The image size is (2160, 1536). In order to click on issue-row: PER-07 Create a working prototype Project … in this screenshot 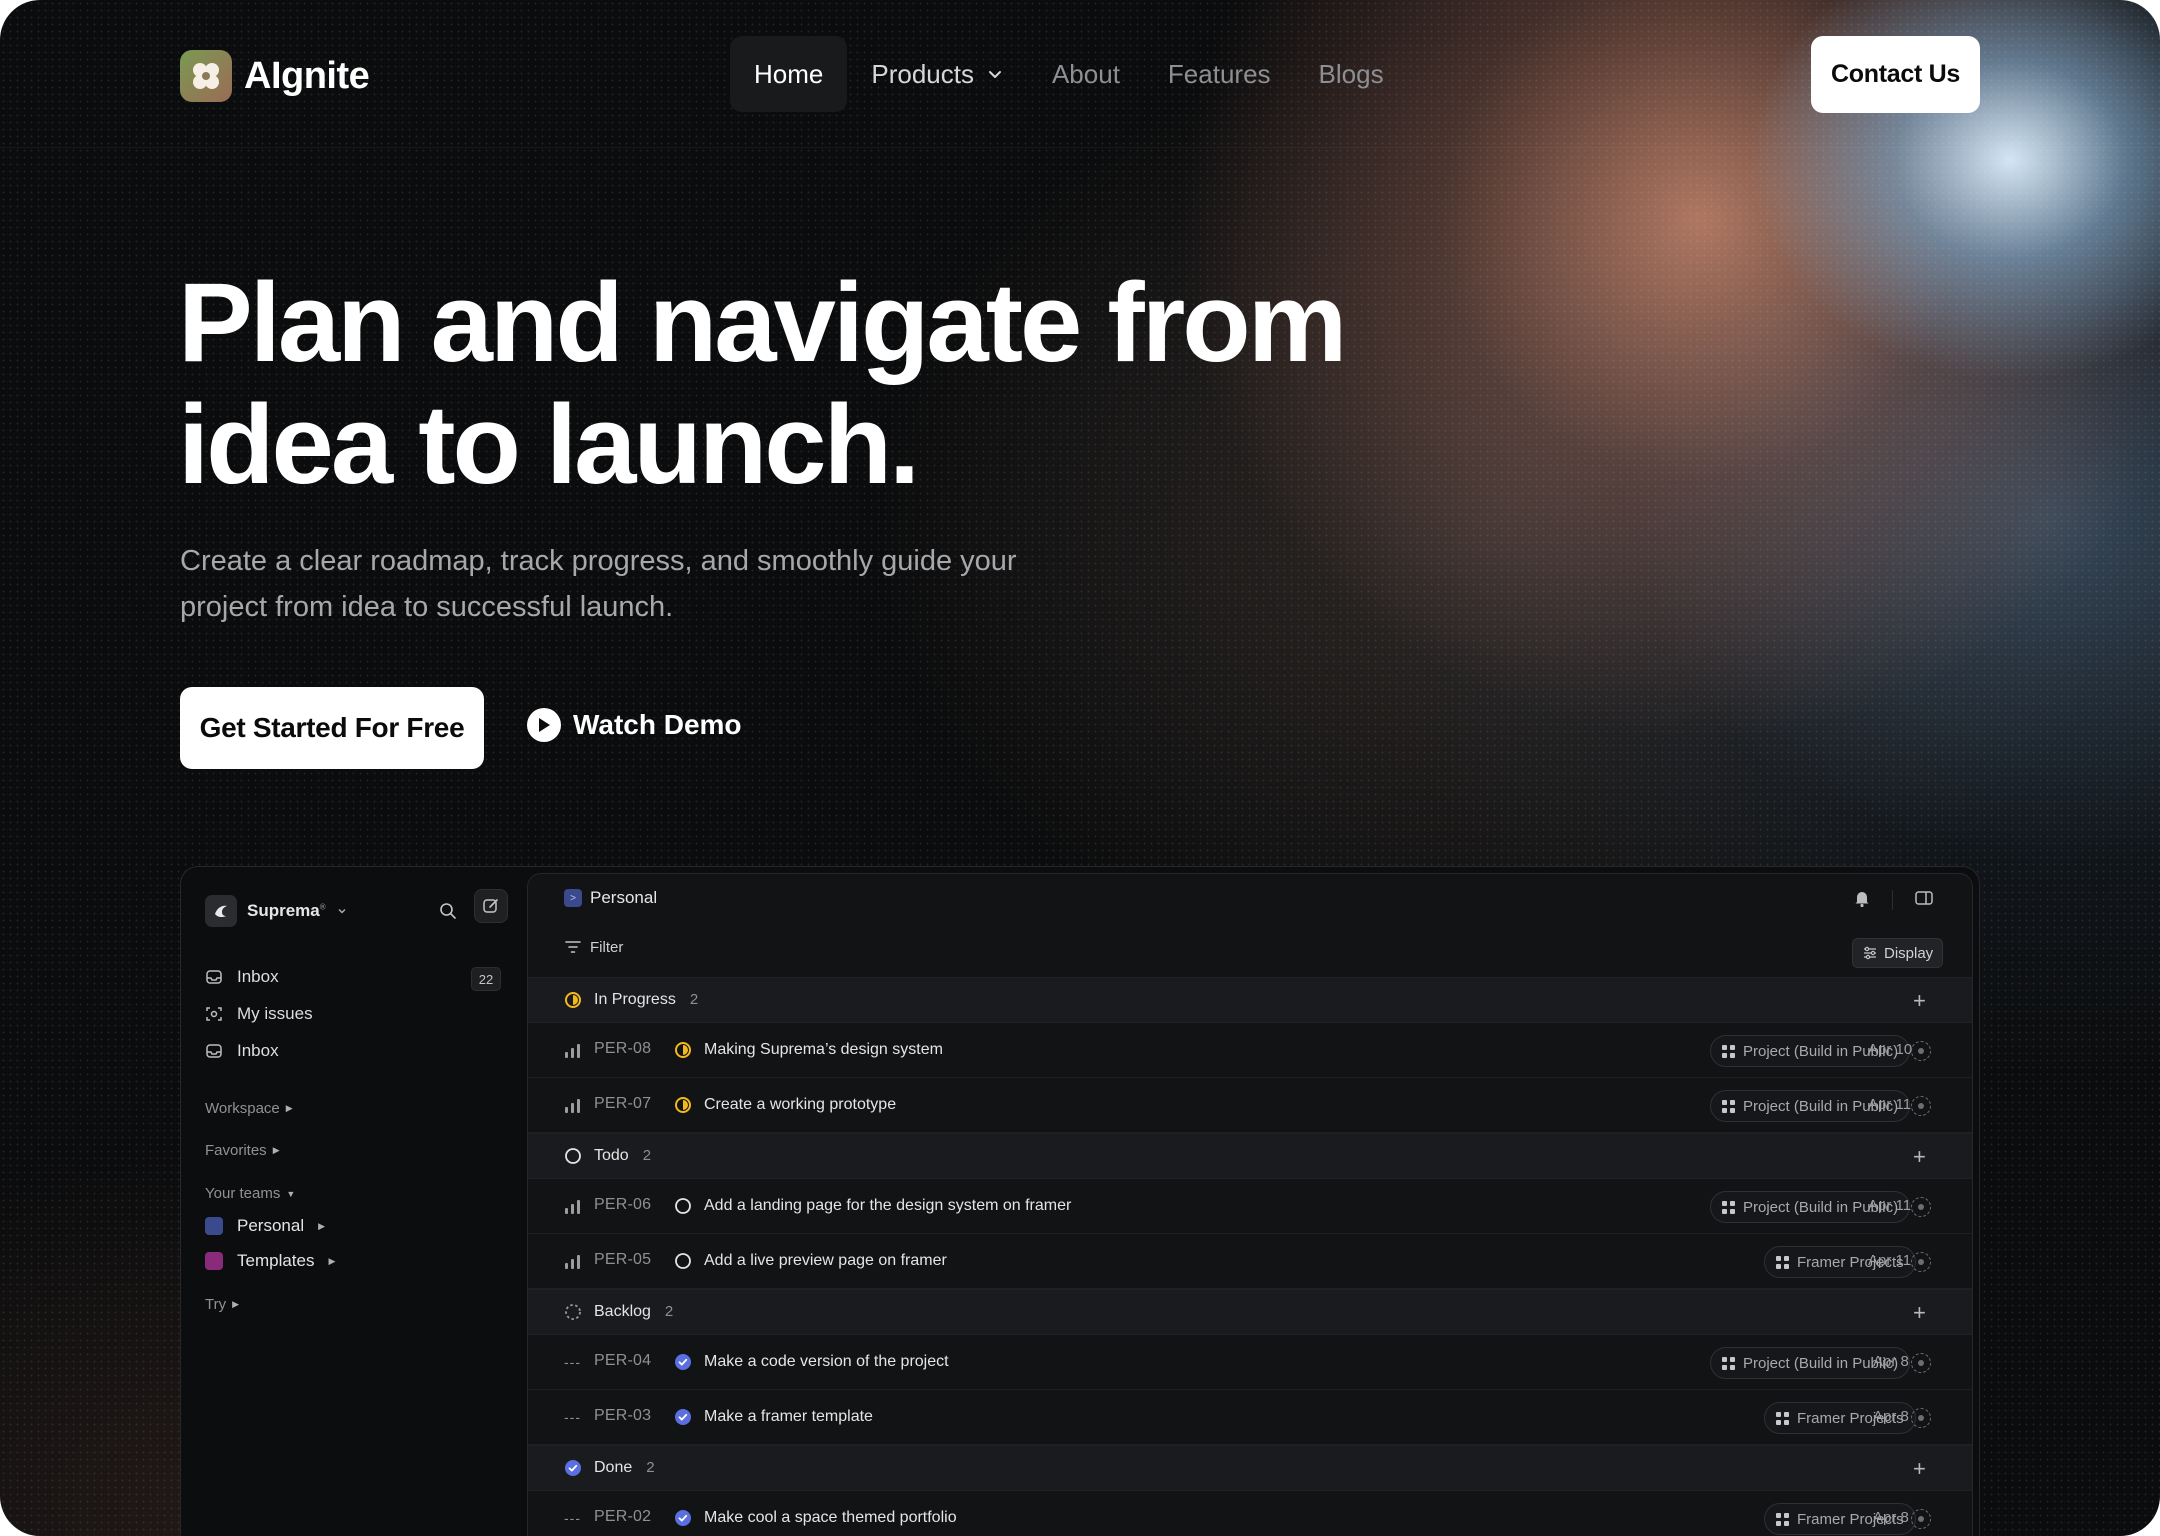, I will do `click(1250, 1105)`.